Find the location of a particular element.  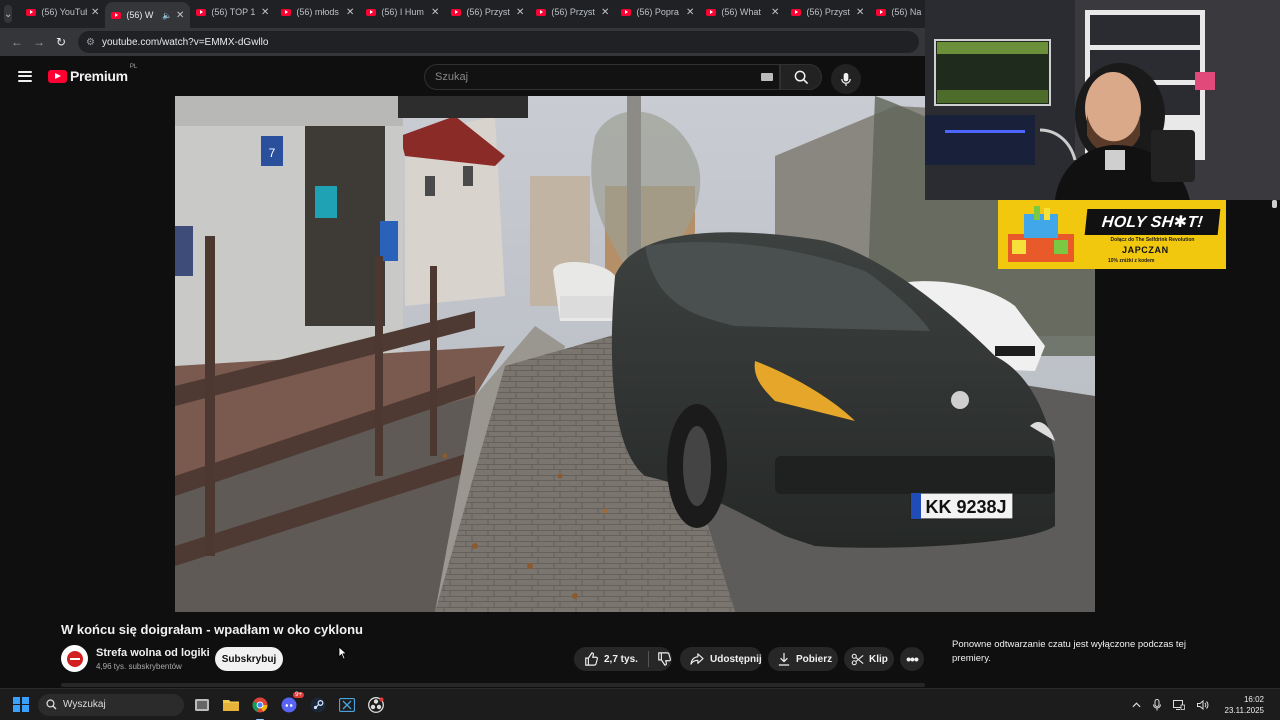

forward-button: → is located at coordinates (39, 42).